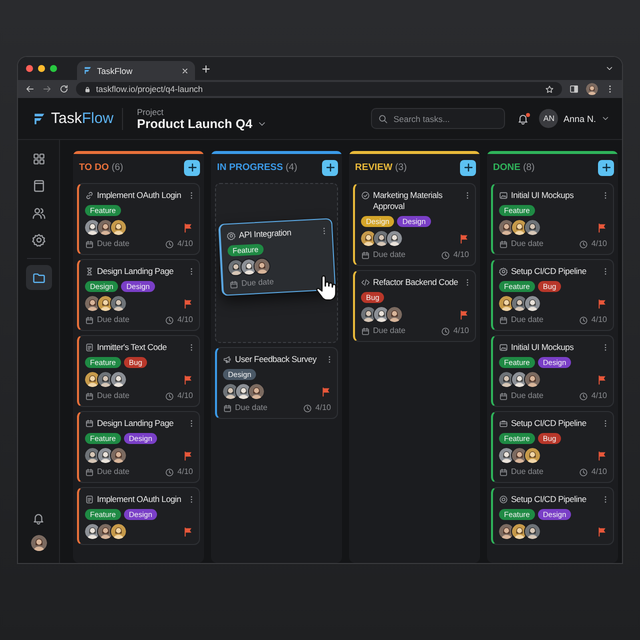 This screenshot has width=640, height=640. I want to click on link-icon, so click(89, 195).